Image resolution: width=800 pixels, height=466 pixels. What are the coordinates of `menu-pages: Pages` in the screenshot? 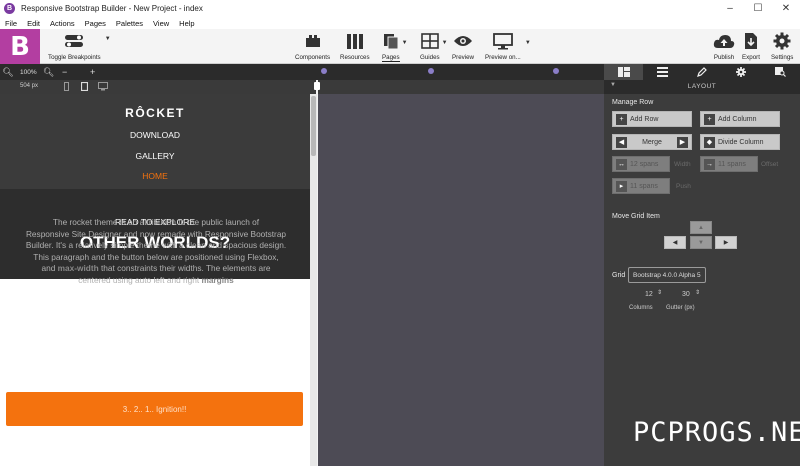 It's located at (95, 23).